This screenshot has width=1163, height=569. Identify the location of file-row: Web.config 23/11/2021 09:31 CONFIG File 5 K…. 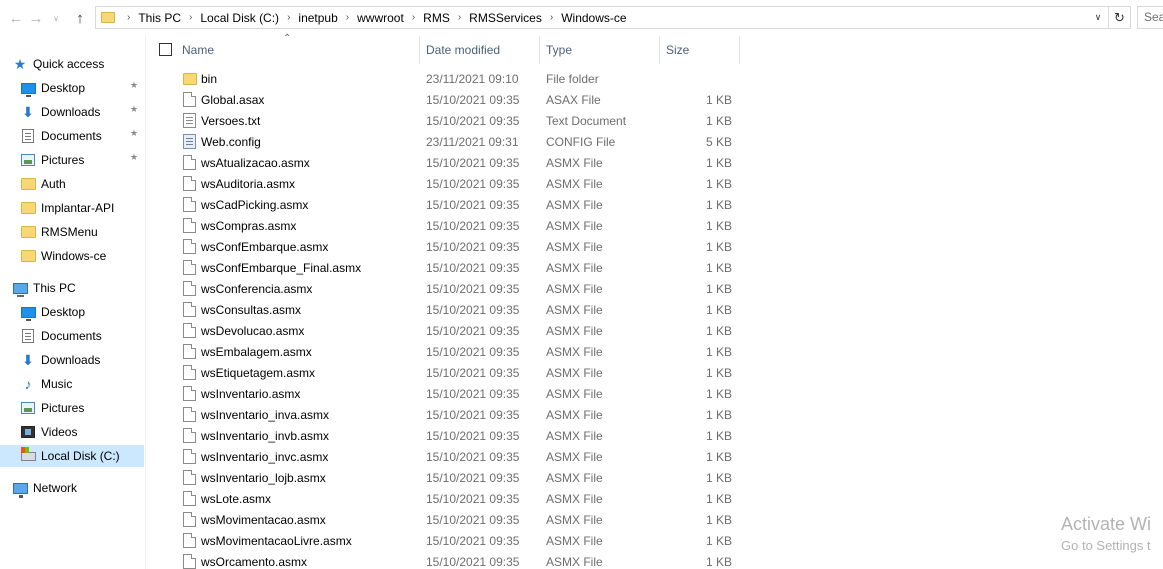
(447, 141).